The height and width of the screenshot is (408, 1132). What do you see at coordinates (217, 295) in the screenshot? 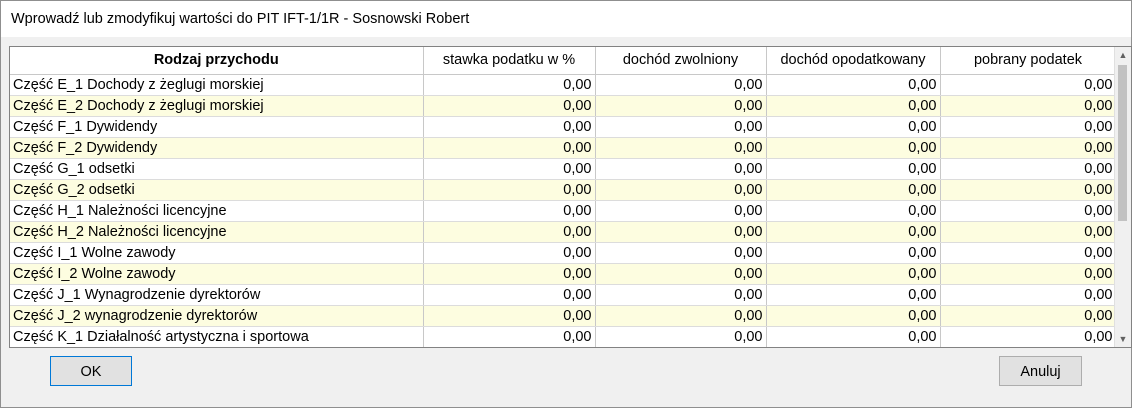
I see `income-type-cell: Część J_1 Wynagrodzenie dyrektorów` at bounding box center [217, 295].